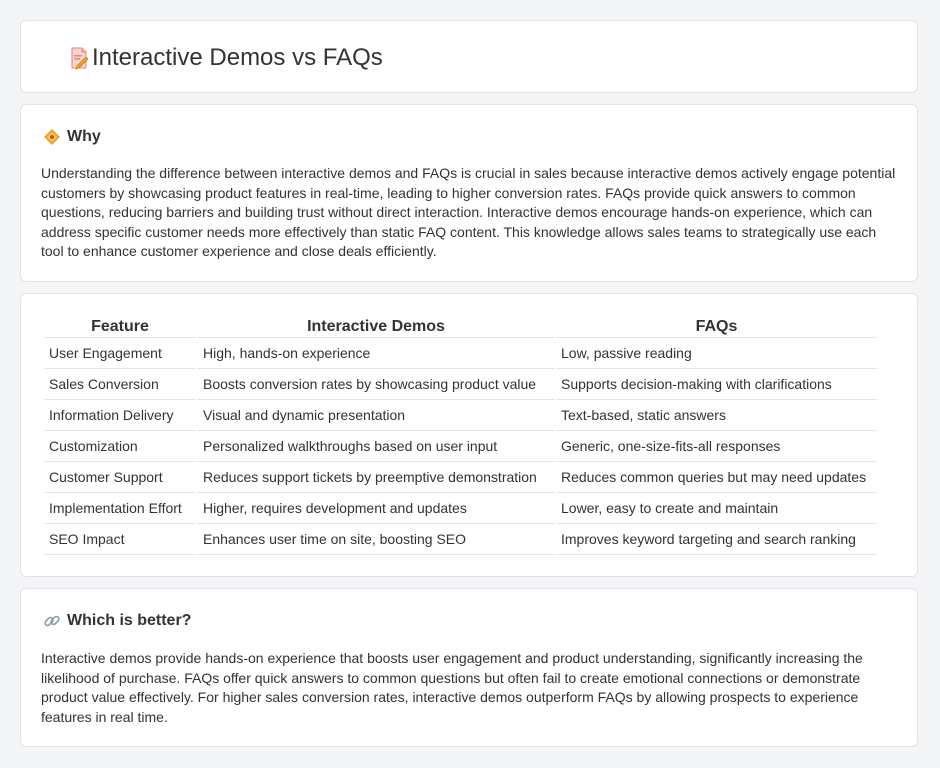 The height and width of the screenshot is (768, 940). What do you see at coordinates (120, 446) in the screenshot?
I see `row-feature: Customization` at bounding box center [120, 446].